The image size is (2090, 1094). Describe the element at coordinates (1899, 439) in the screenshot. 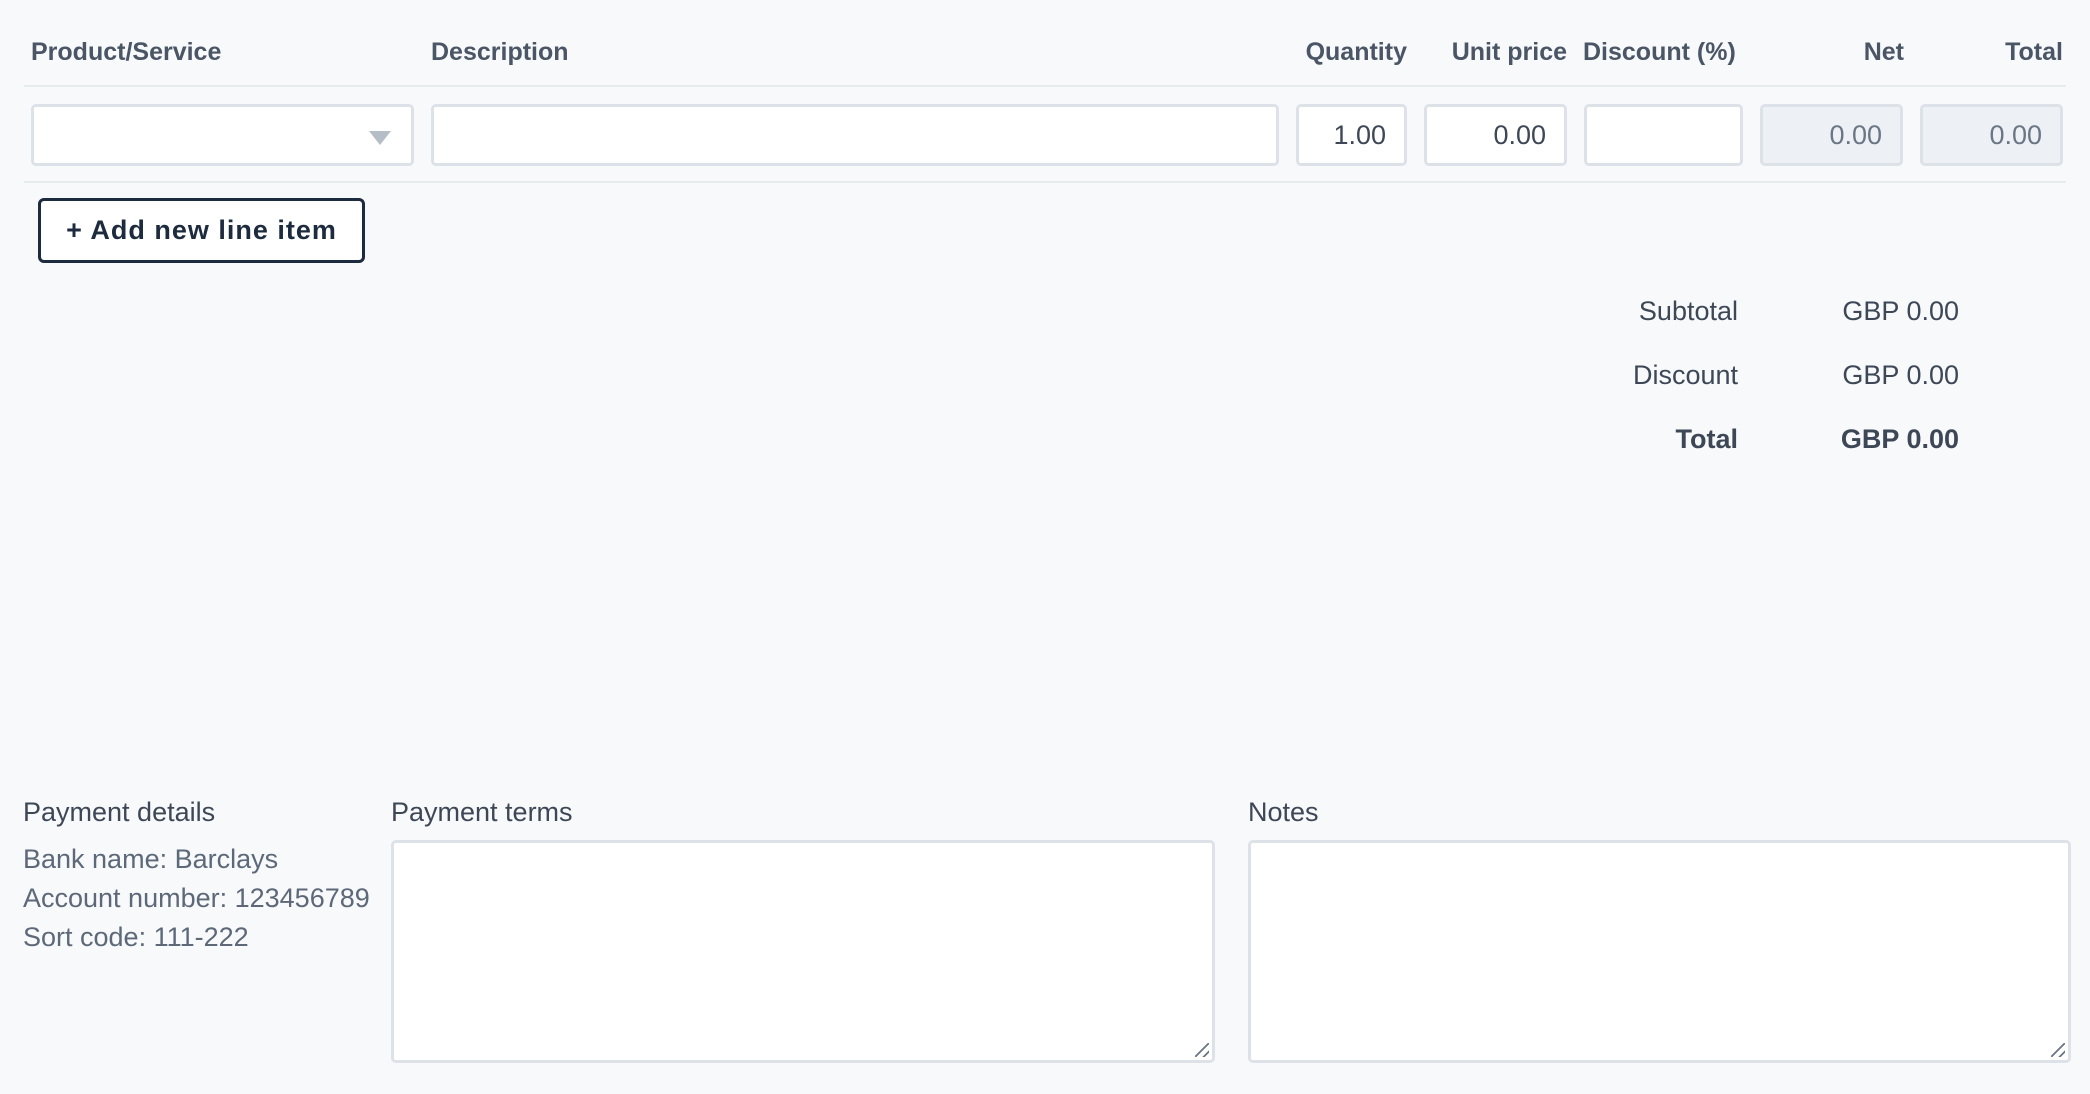

I see `grand-total-value: GBP 0.00` at that location.